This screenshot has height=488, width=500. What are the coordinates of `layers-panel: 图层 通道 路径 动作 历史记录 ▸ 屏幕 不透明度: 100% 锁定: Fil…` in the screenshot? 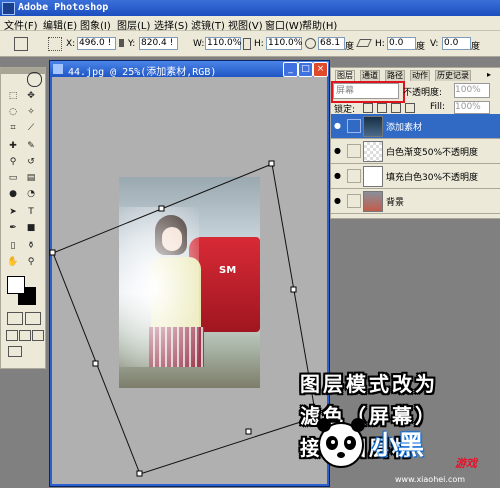 It's located at (415, 143).